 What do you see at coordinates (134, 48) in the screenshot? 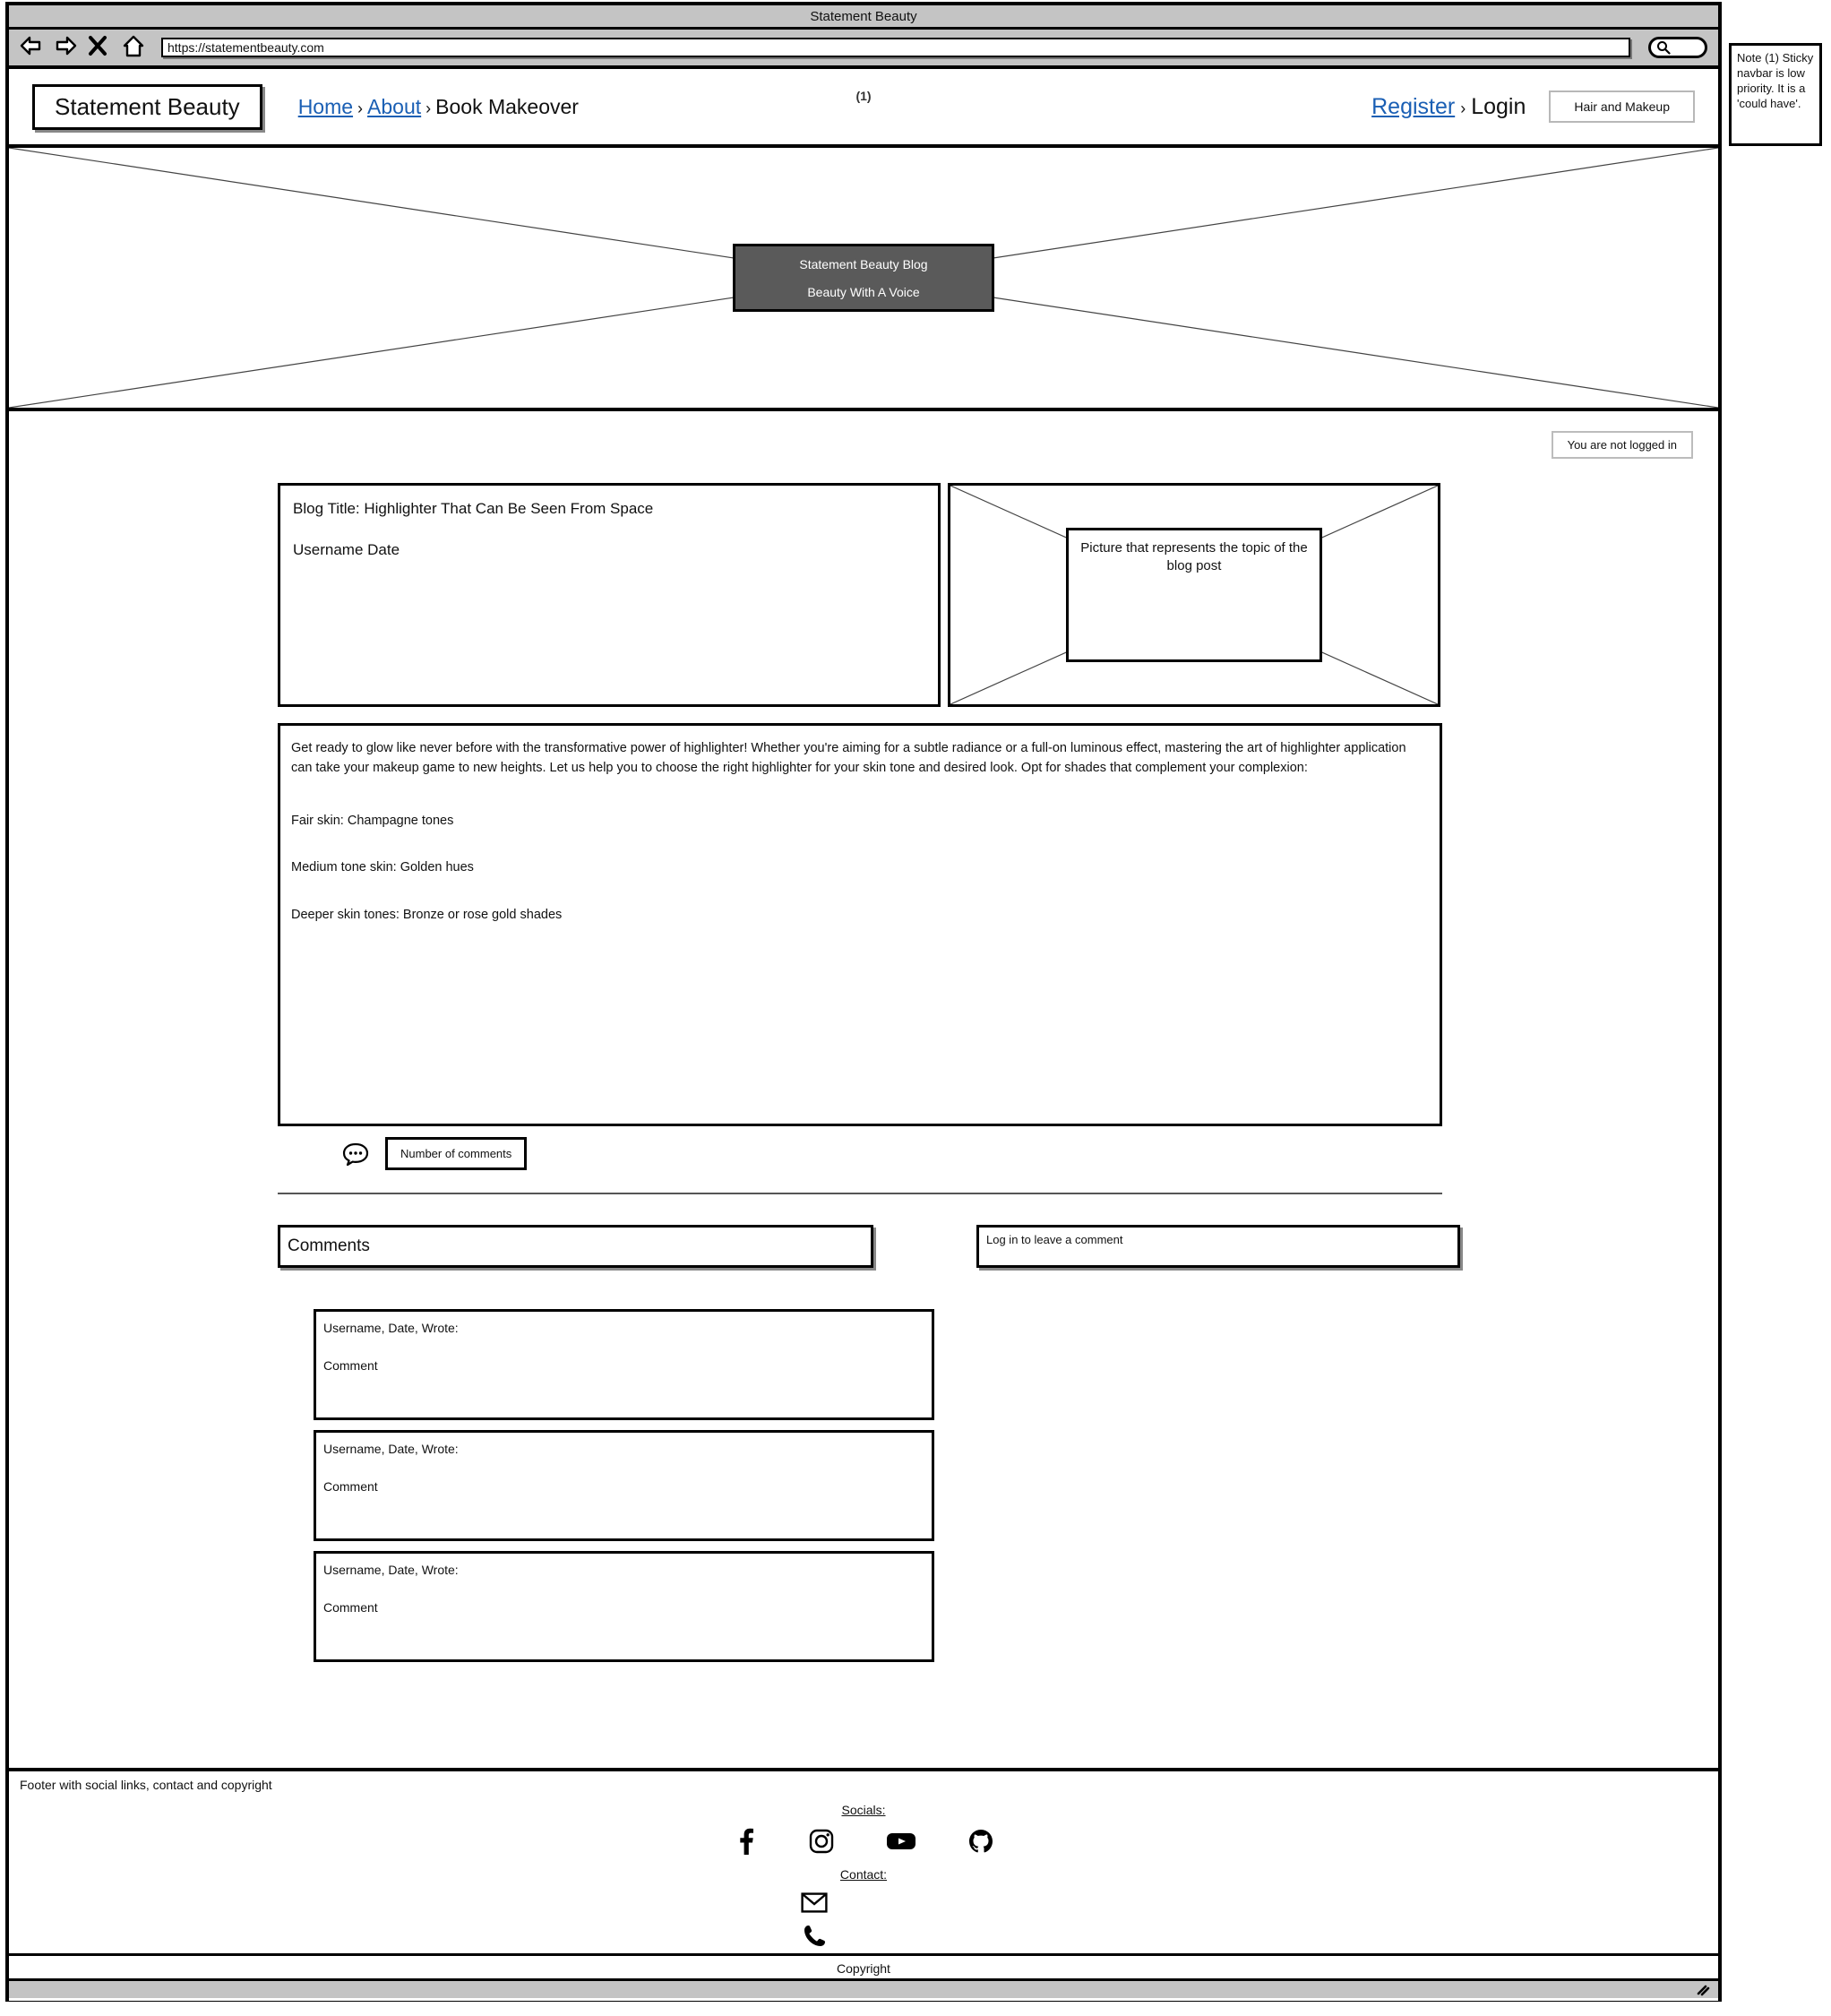
I see `home-icon` at bounding box center [134, 48].